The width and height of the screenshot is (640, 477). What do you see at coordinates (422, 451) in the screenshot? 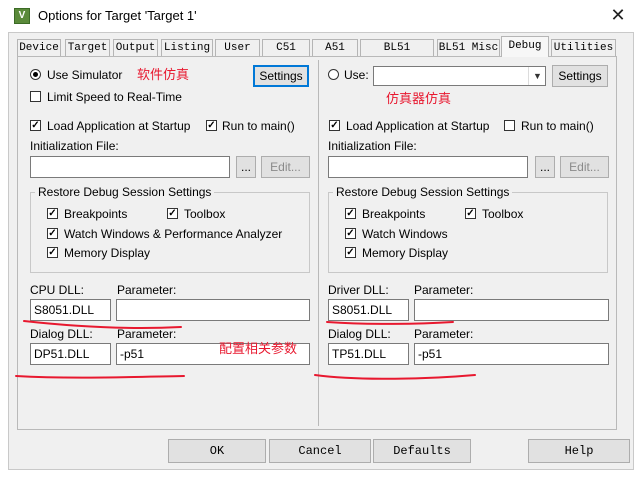
I see `defaults-button: Defaults` at bounding box center [422, 451].